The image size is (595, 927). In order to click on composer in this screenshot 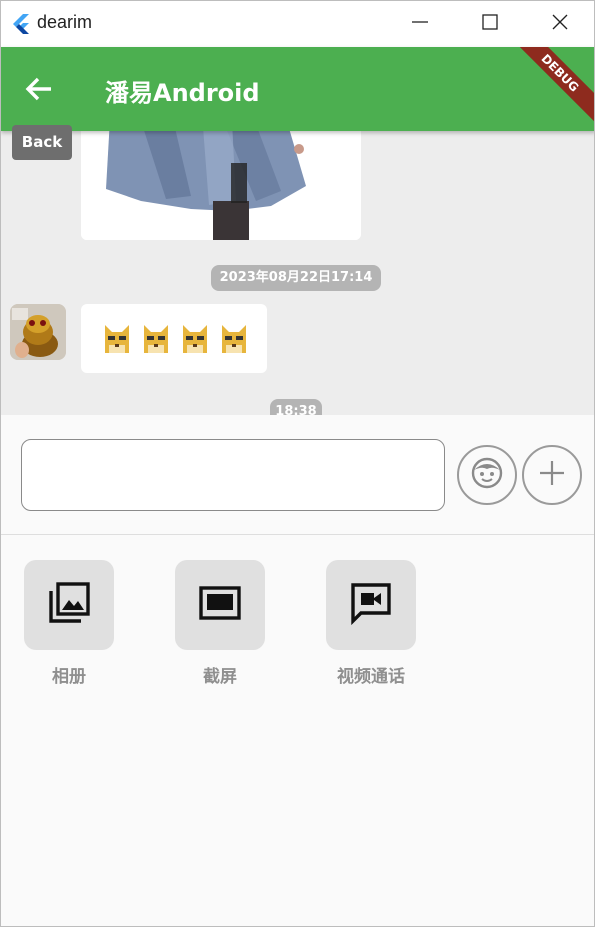, I will do `click(297, 475)`.